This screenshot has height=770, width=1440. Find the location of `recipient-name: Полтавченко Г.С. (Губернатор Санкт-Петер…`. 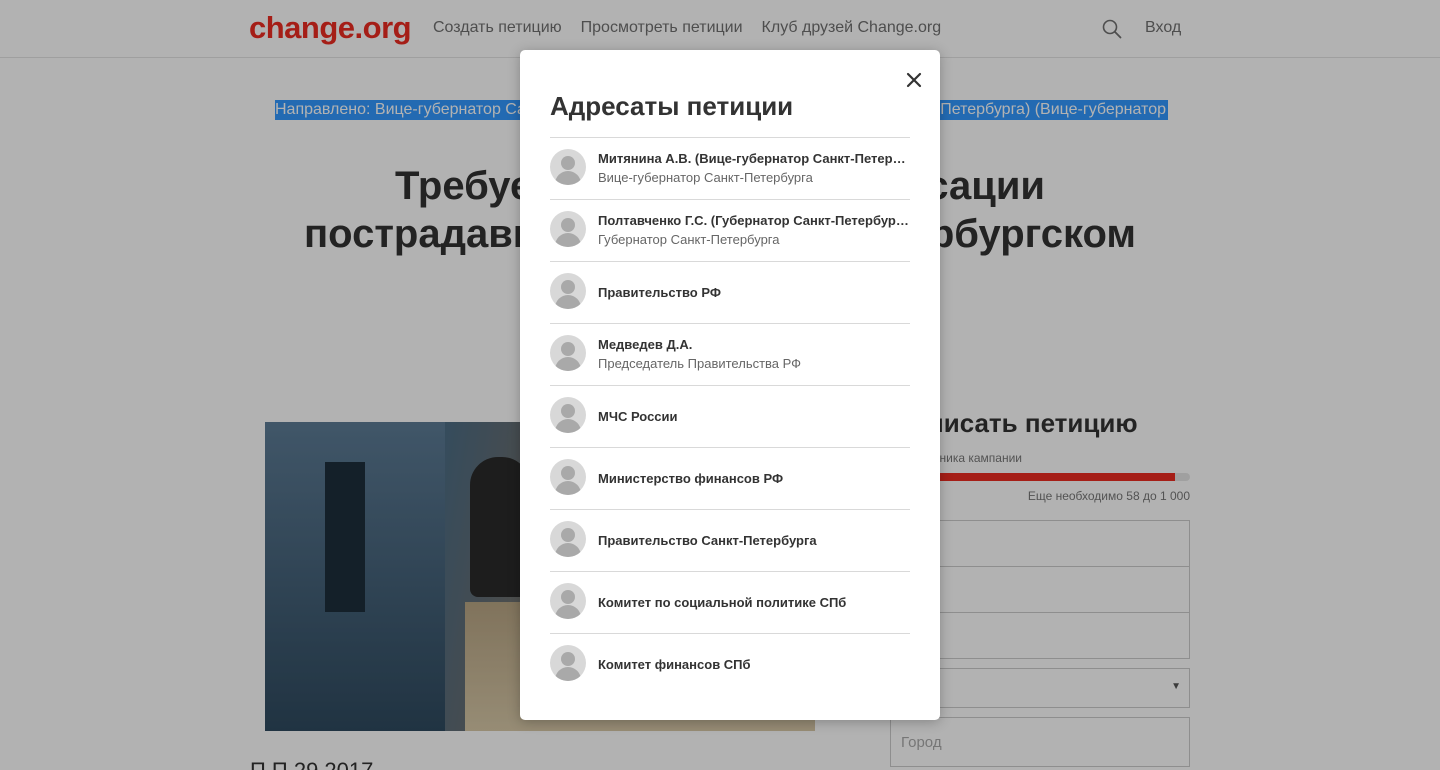

recipient-name: Полтавченко Г.С. (Губернатор Санкт-Петер… is located at coordinates (754, 220).